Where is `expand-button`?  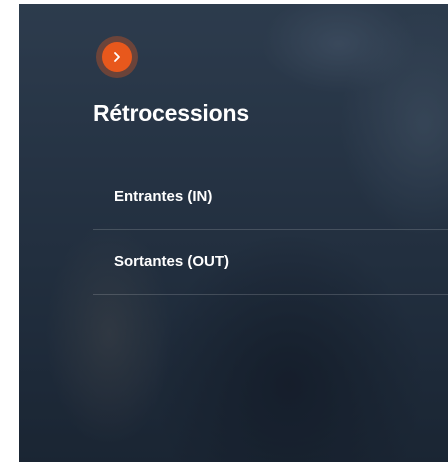 expand-button is located at coordinates (117, 57).